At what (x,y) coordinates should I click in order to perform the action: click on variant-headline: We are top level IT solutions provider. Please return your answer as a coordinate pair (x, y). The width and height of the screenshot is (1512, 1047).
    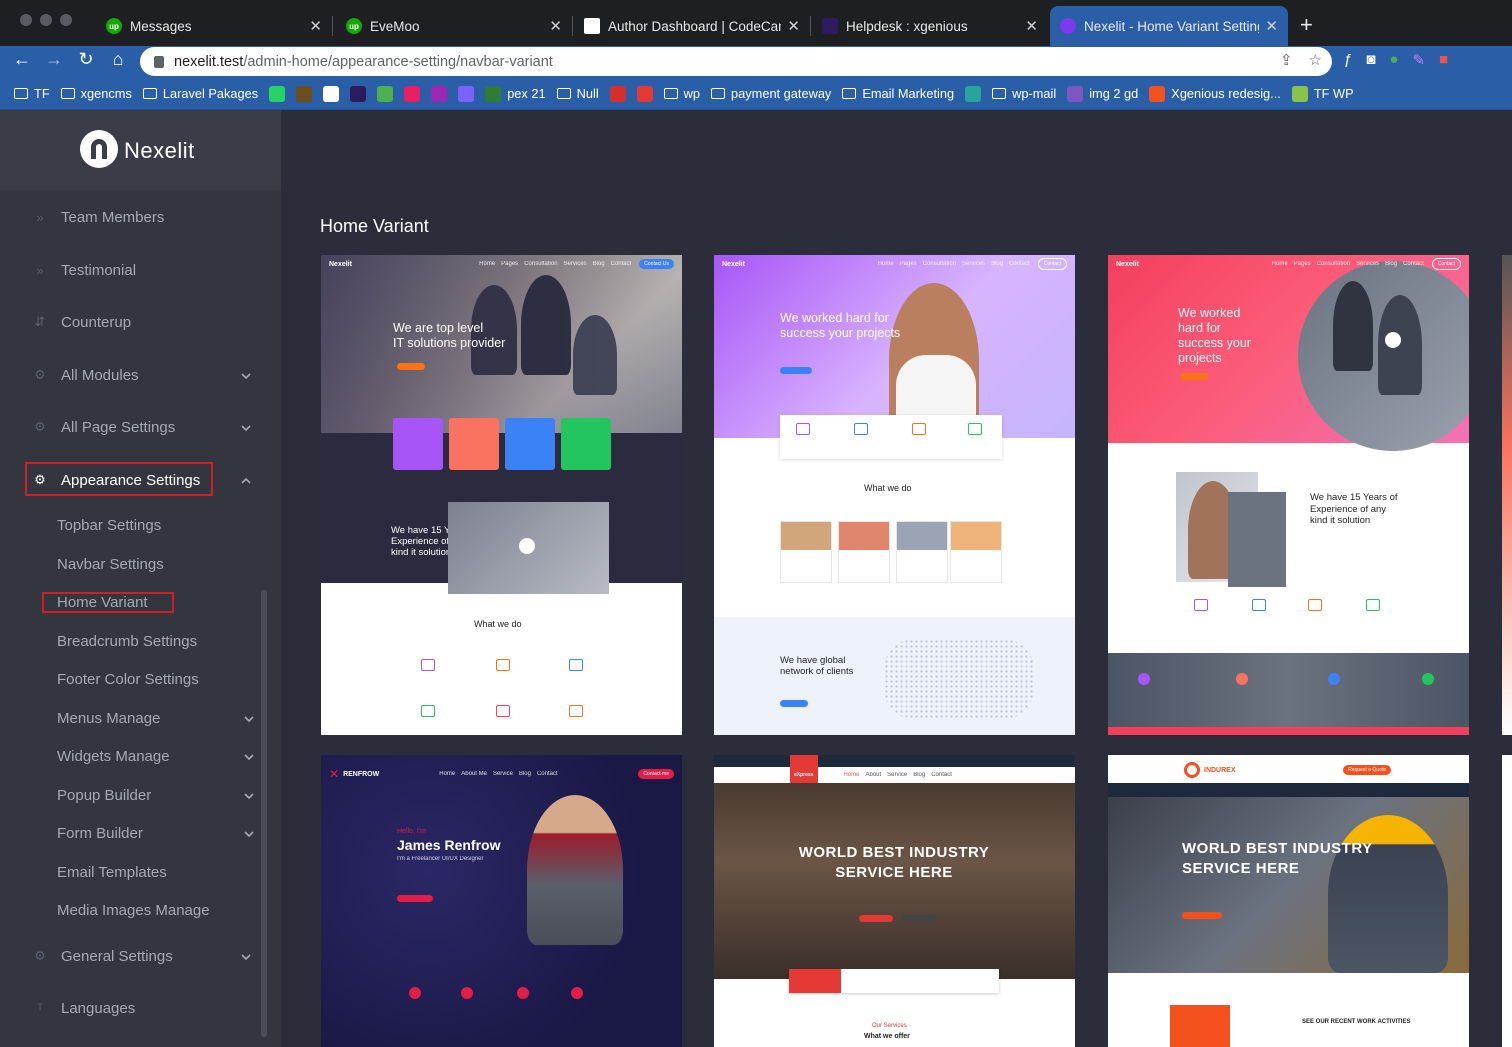
    Looking at the image, I should click on (449, 335).